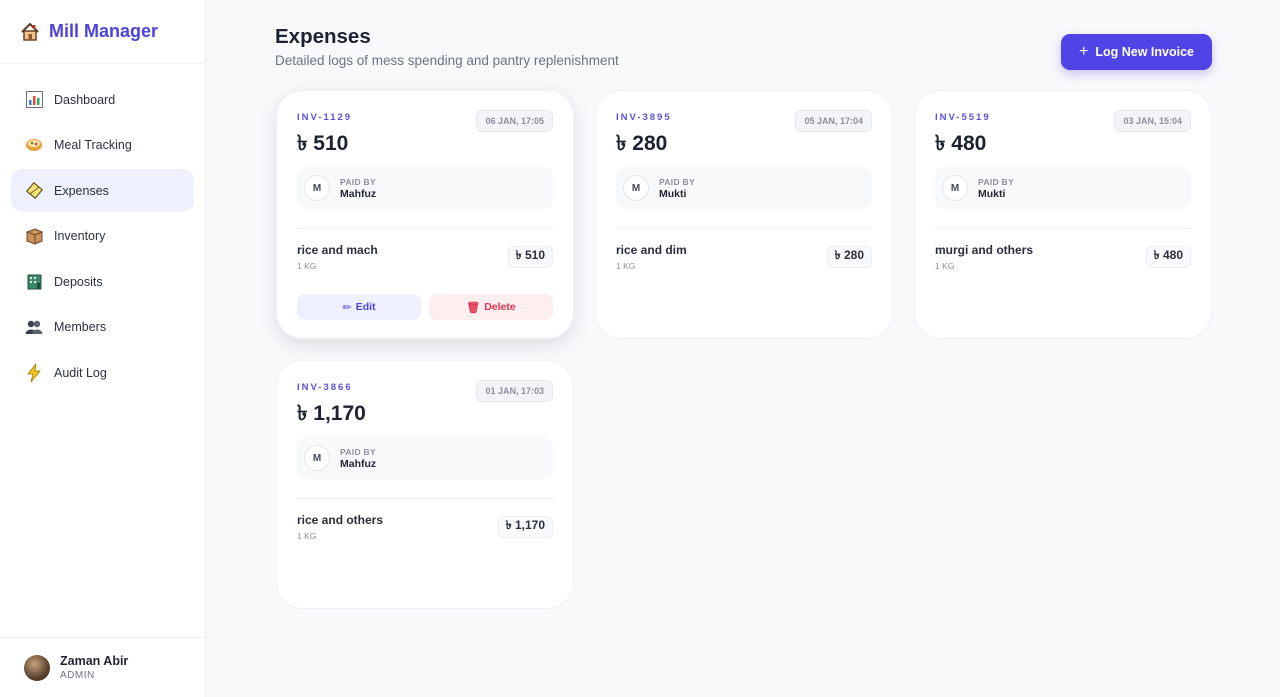 This screenshot has height=697, width=1280. I want to click on invoice-date: 03 JAN, 15:04, so click(1152, 121).